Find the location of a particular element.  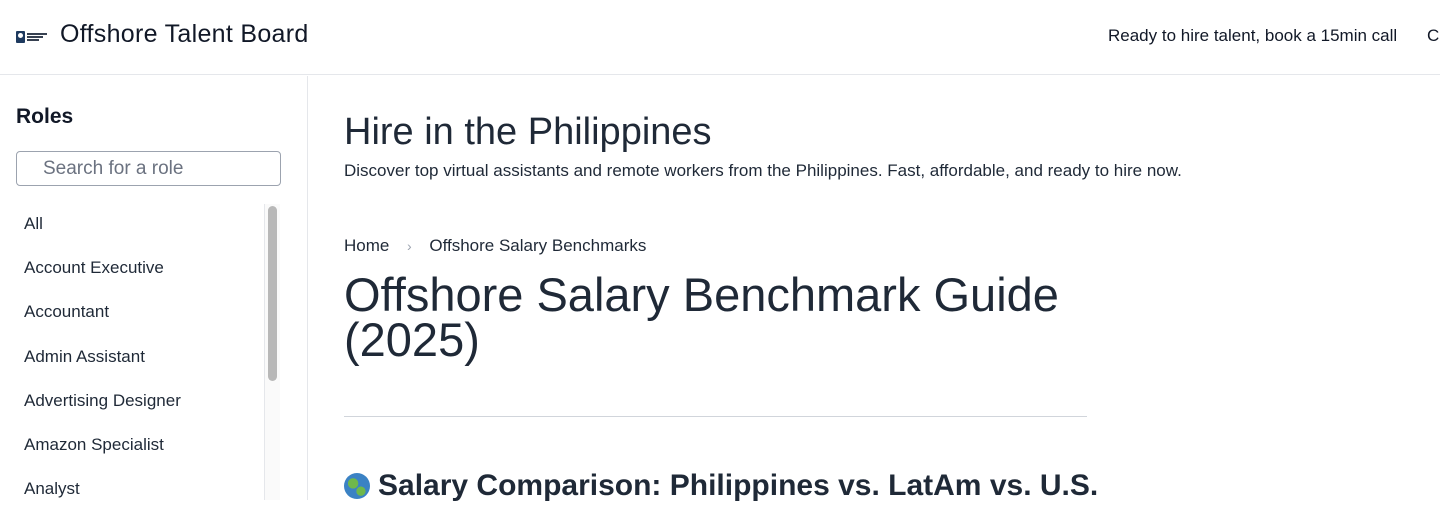

scrollbar-thumb is located at coordinates (272, 293).